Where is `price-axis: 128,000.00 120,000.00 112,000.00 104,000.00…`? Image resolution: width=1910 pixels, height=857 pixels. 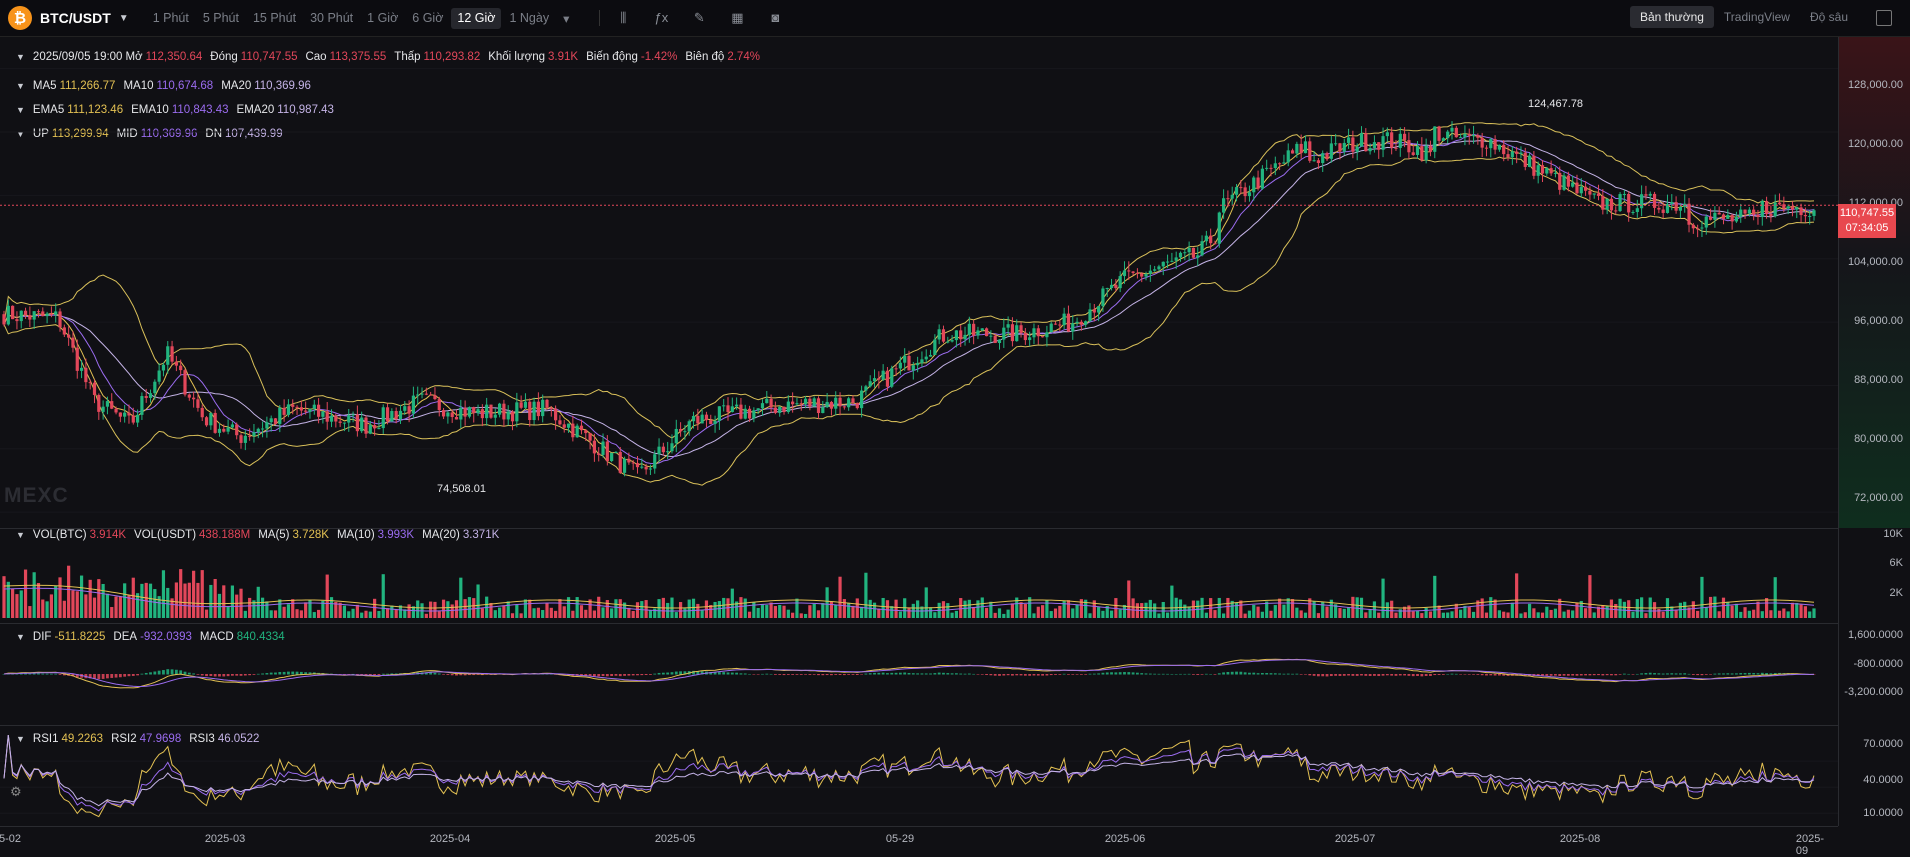 price-axis: 128,000.00 120,000.00 112,000.00 104,000.00… is located at coordinates (1874, 282).